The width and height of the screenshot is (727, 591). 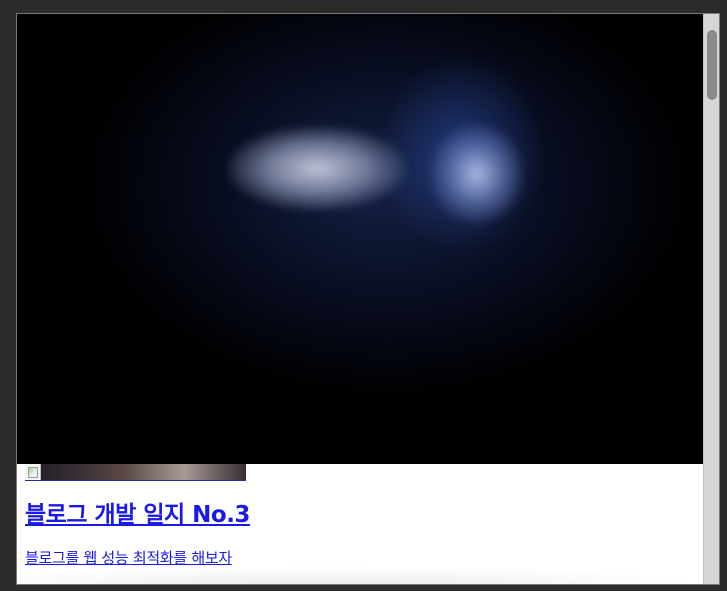 I want to click on post-title-link: 블로그 개발 일지 No.3, so click(x=137, y=512).